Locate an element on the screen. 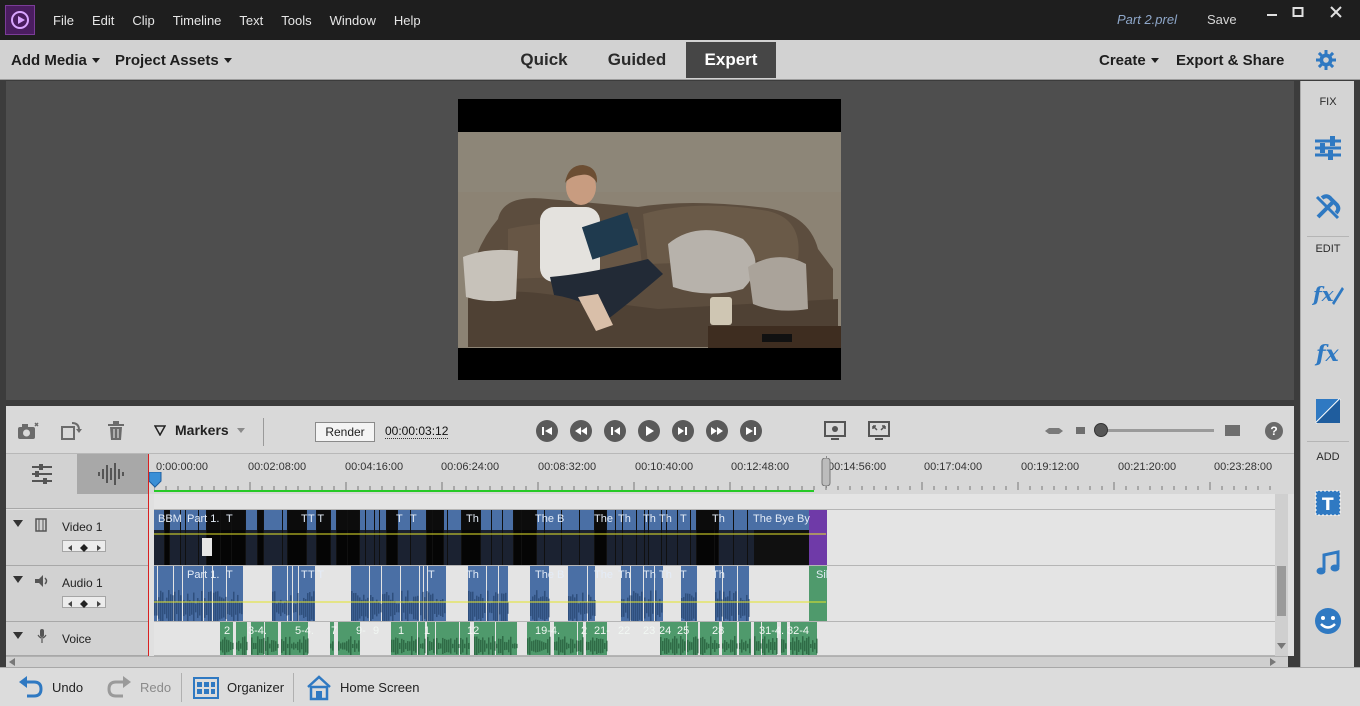 The image size is (1360, 706). go-to-start-button is located at coordinates (547, 431).